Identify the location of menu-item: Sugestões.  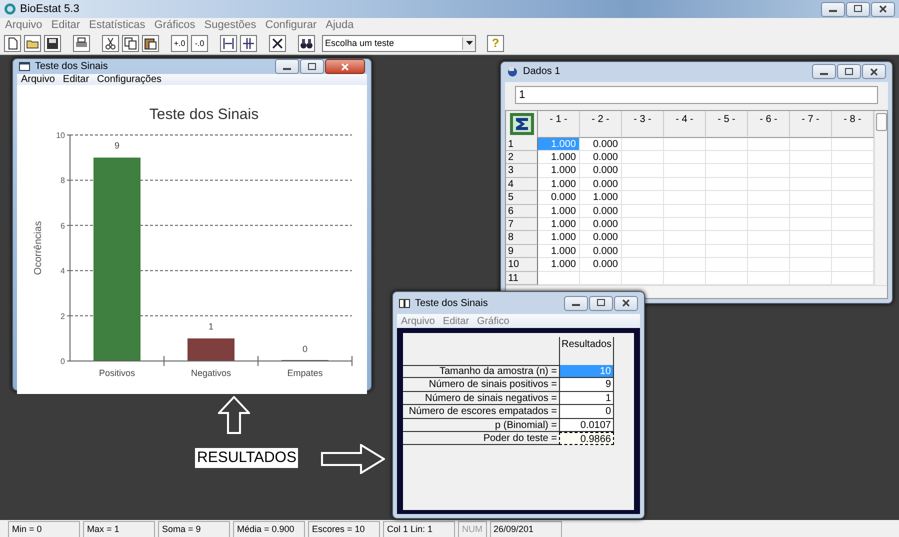
(230, 25).